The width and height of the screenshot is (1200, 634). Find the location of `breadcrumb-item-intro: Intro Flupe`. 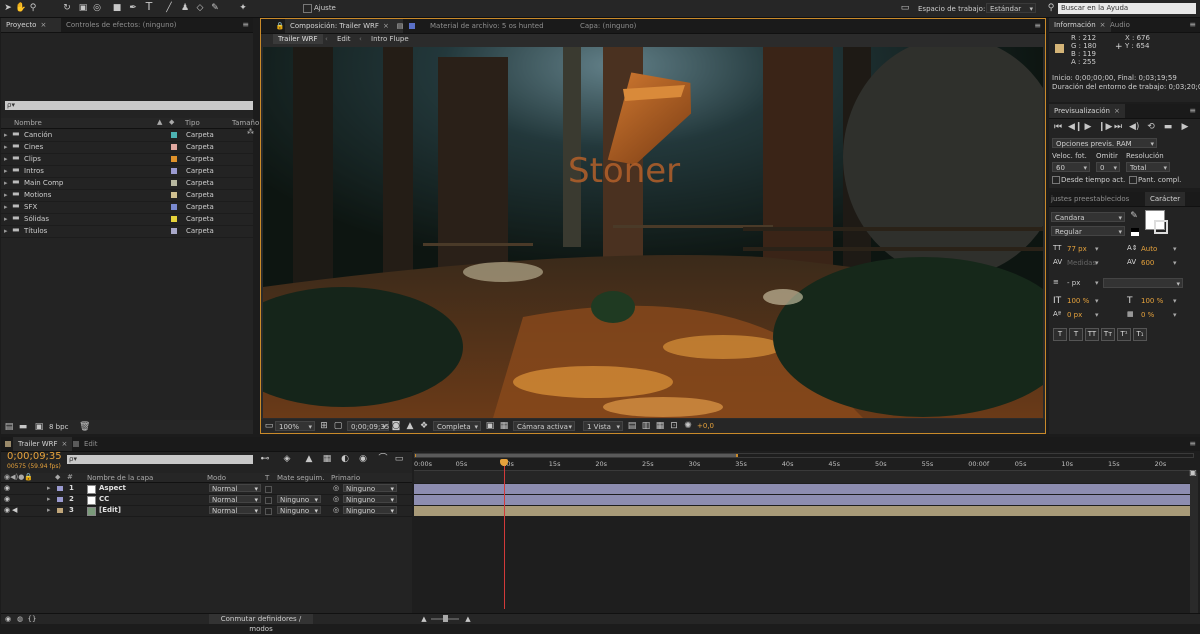

breadcrumb-item-intro: Intro Flupe is located at coordinates (390, 39).